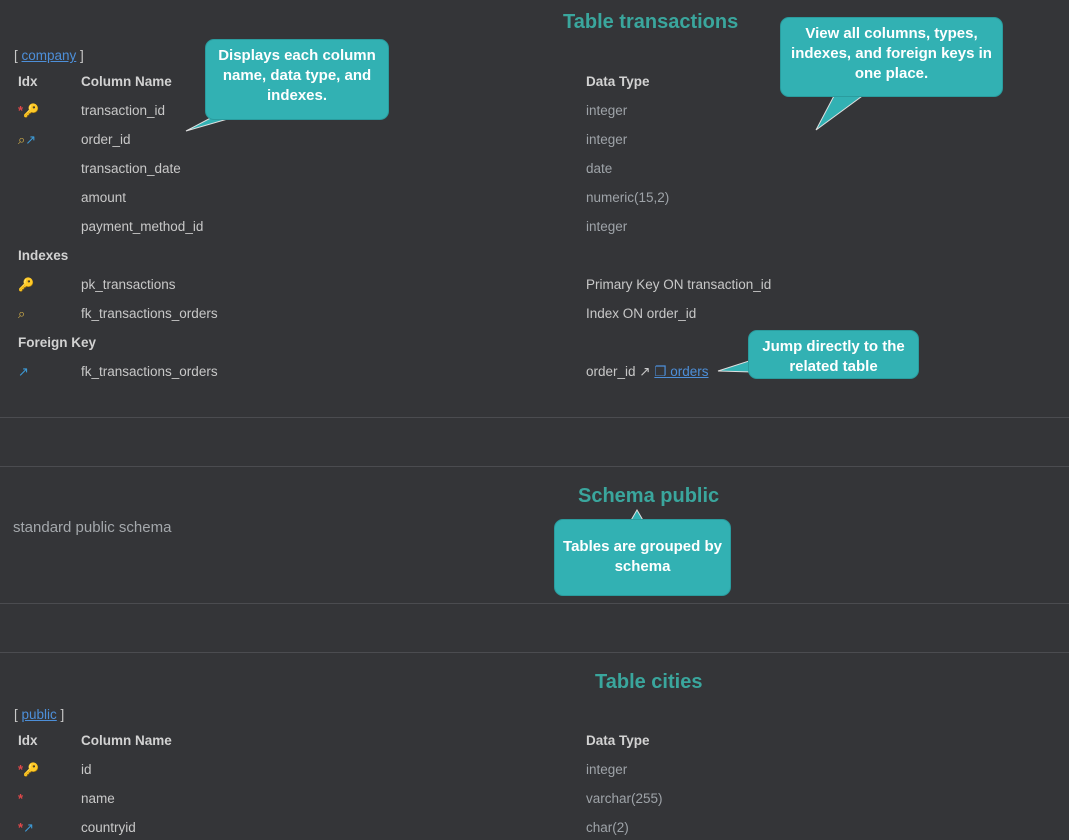  What do you see at coordinates (833, 354) in the screenshot?
I see `callout-jump: Jump directly to the related table` at bounding box center [833, 354].